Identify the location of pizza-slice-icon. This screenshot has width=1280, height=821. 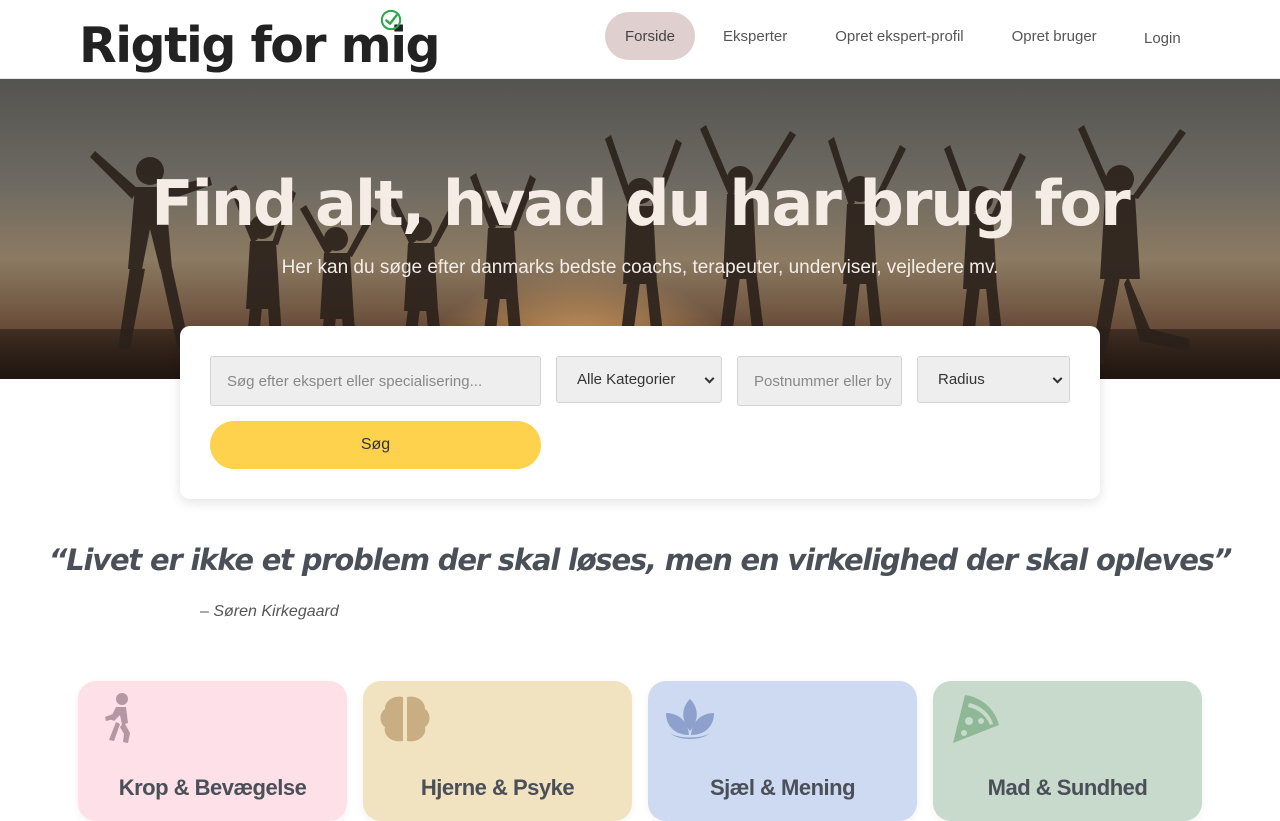
(976, 719).